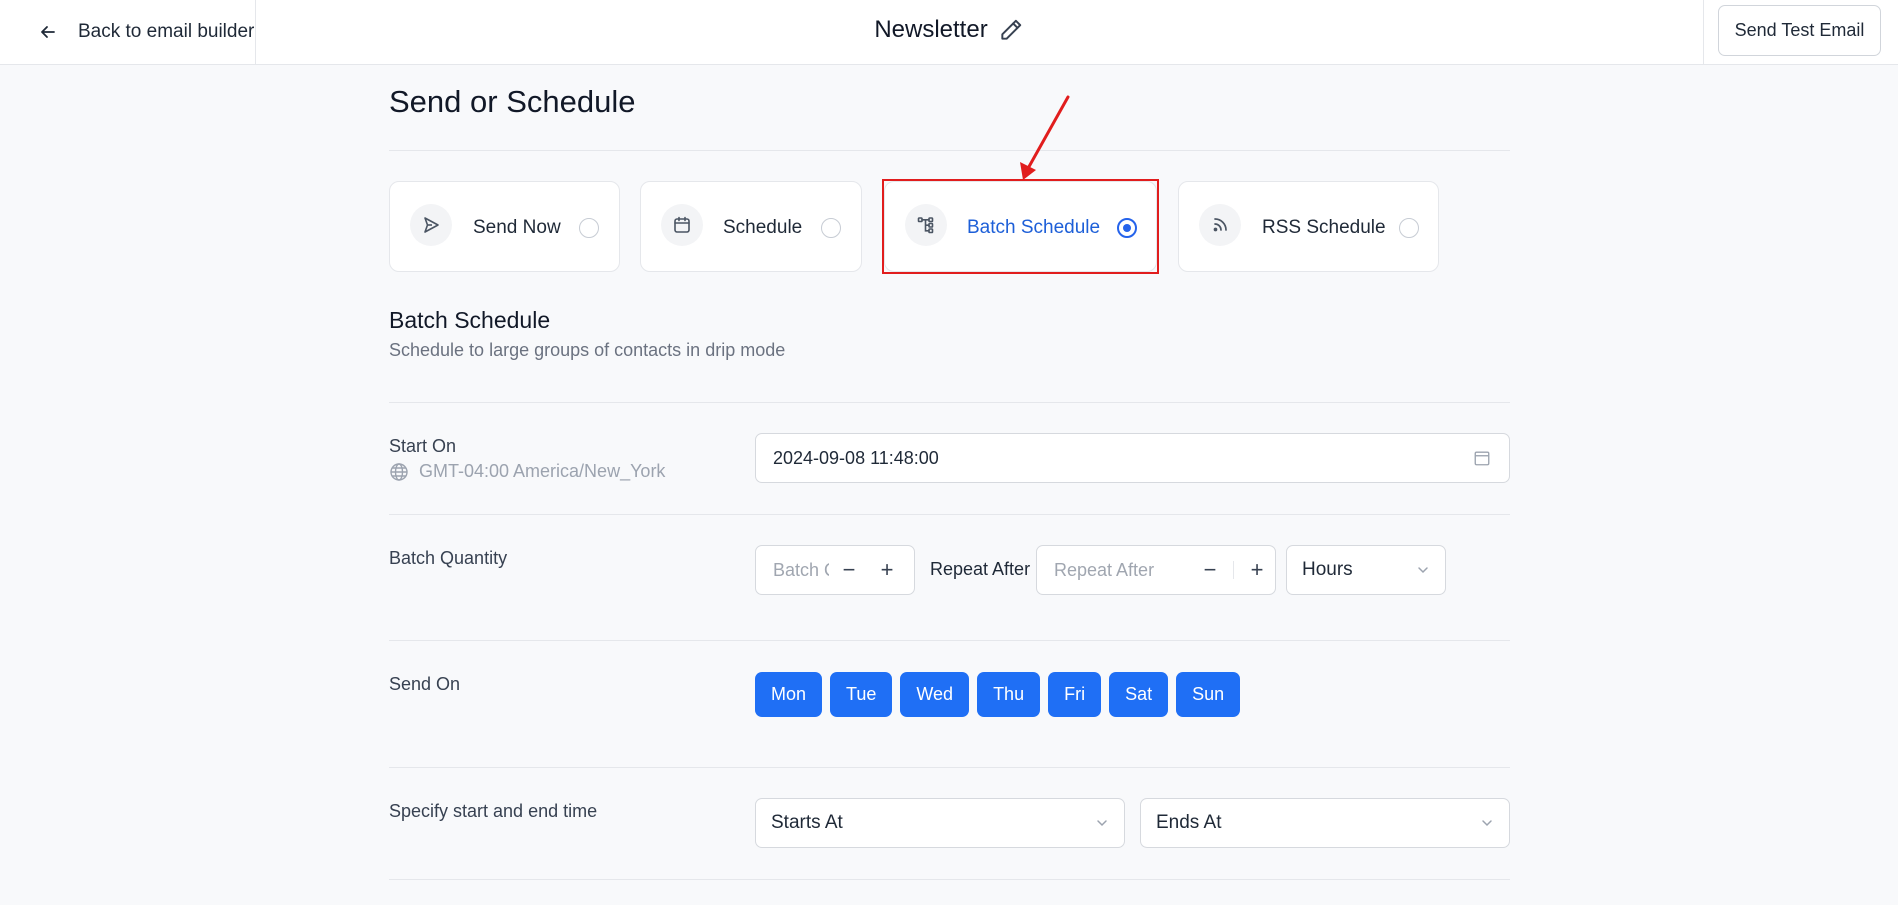 This screenshot has width=1898, height=905. Describe the element at coordinates (542, 471) in the screenshot. I see `timezone-text: GMT-04:00 America/New_York` at that location.